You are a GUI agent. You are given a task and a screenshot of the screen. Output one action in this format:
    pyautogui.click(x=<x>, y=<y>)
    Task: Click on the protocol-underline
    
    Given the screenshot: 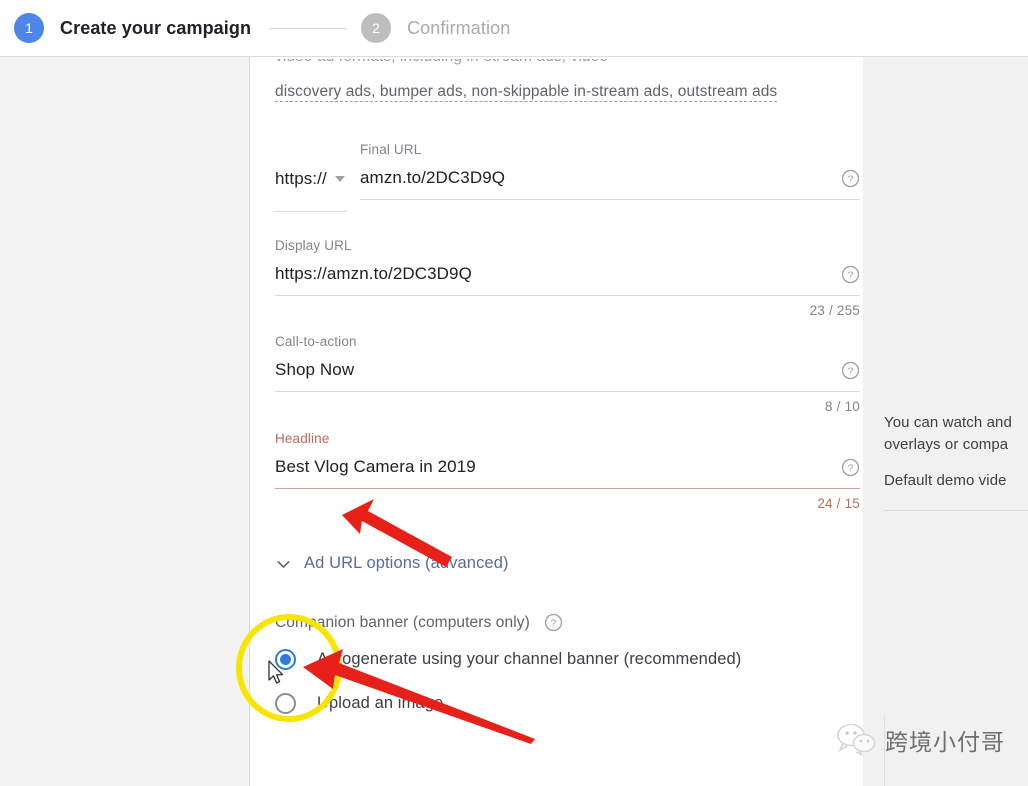 What is the action you would take?
    pyautogui.click(x=311, y=211)
    